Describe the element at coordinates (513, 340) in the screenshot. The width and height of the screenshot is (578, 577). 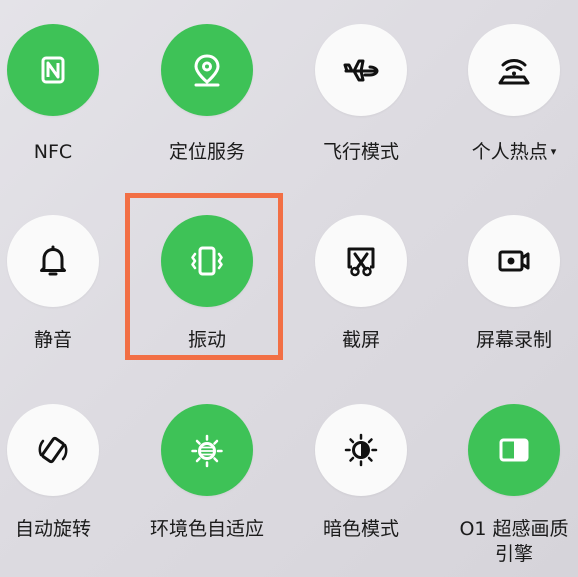
I see `tile-label: 屏幕录制` at that location.